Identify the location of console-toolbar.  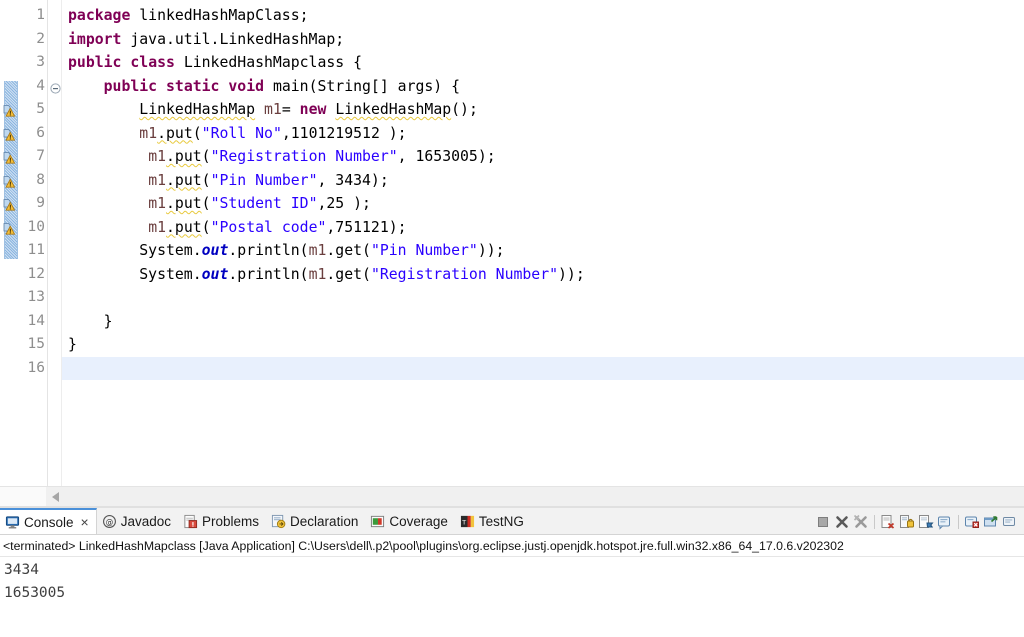
(918, 521).